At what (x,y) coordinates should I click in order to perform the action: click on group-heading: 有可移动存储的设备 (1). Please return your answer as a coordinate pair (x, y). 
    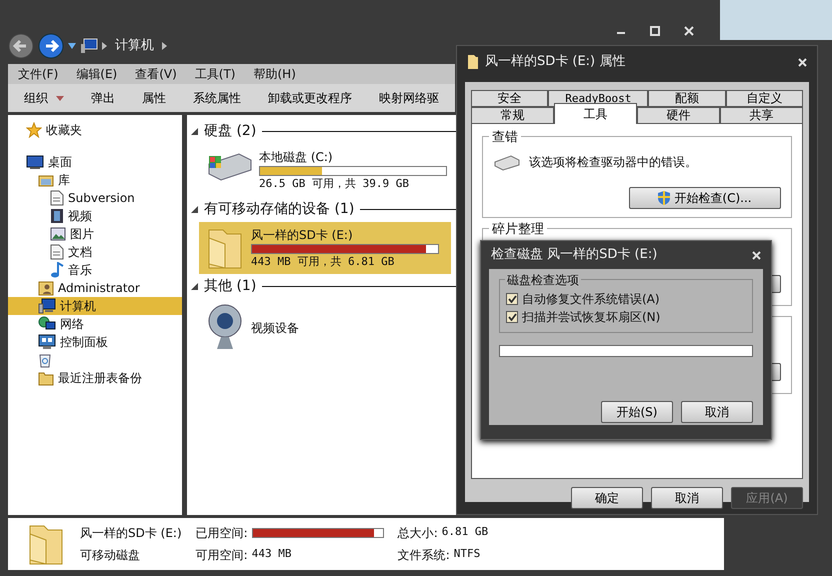
    Looking at the image, I should click on (279, 209).